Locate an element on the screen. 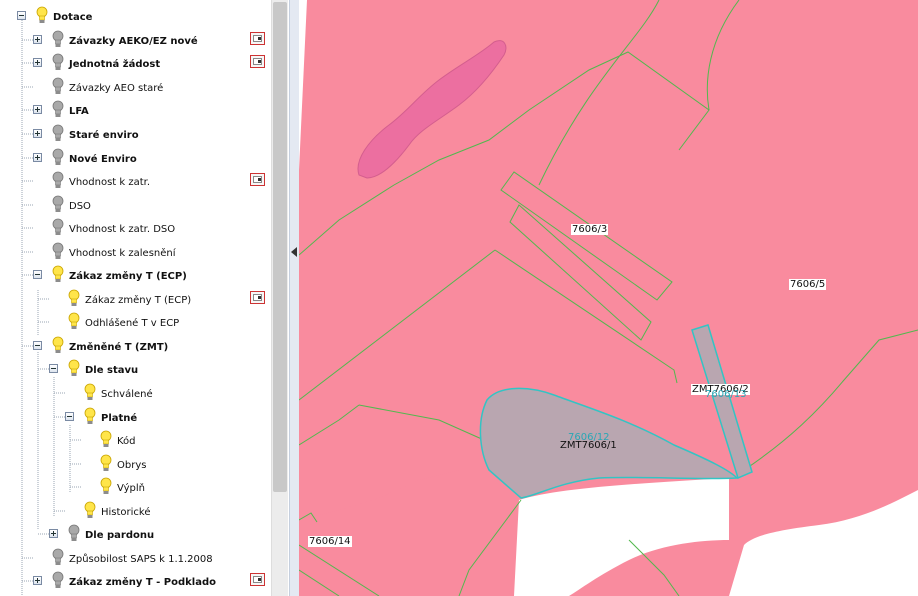  tree-item: Historické is located at coordinates (135, 512).